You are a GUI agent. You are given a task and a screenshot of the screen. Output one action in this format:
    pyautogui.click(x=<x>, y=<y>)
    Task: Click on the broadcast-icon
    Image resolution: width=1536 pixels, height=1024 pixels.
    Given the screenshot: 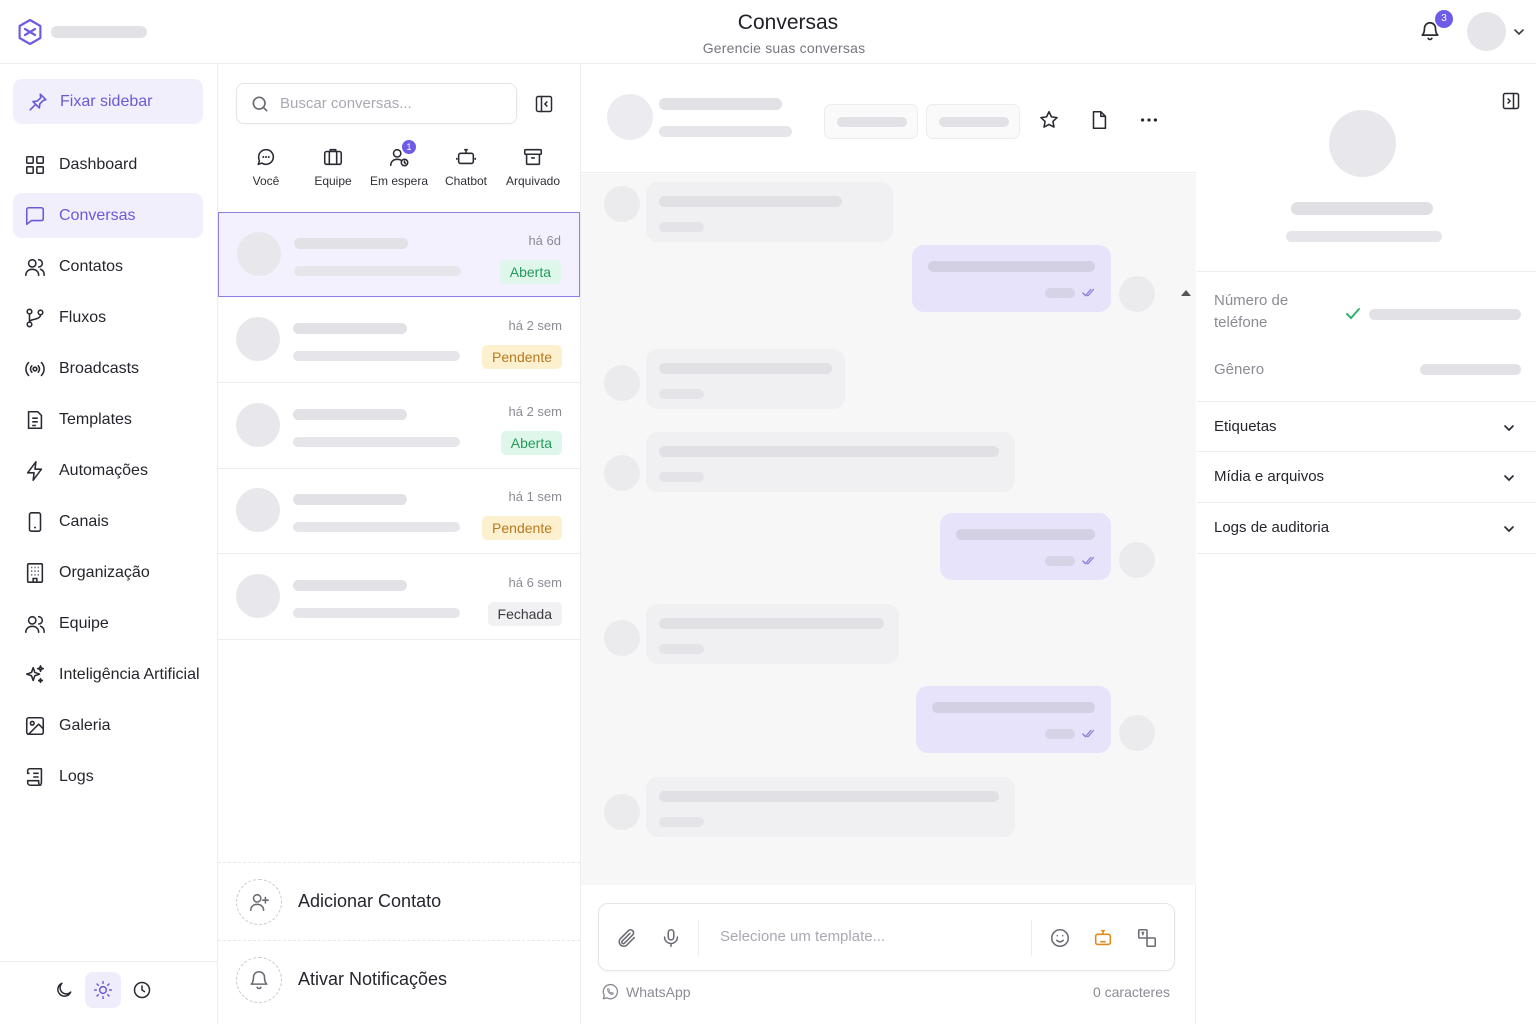 What is the action you would take?
    pyautogui.click(x=35, y=368)
    